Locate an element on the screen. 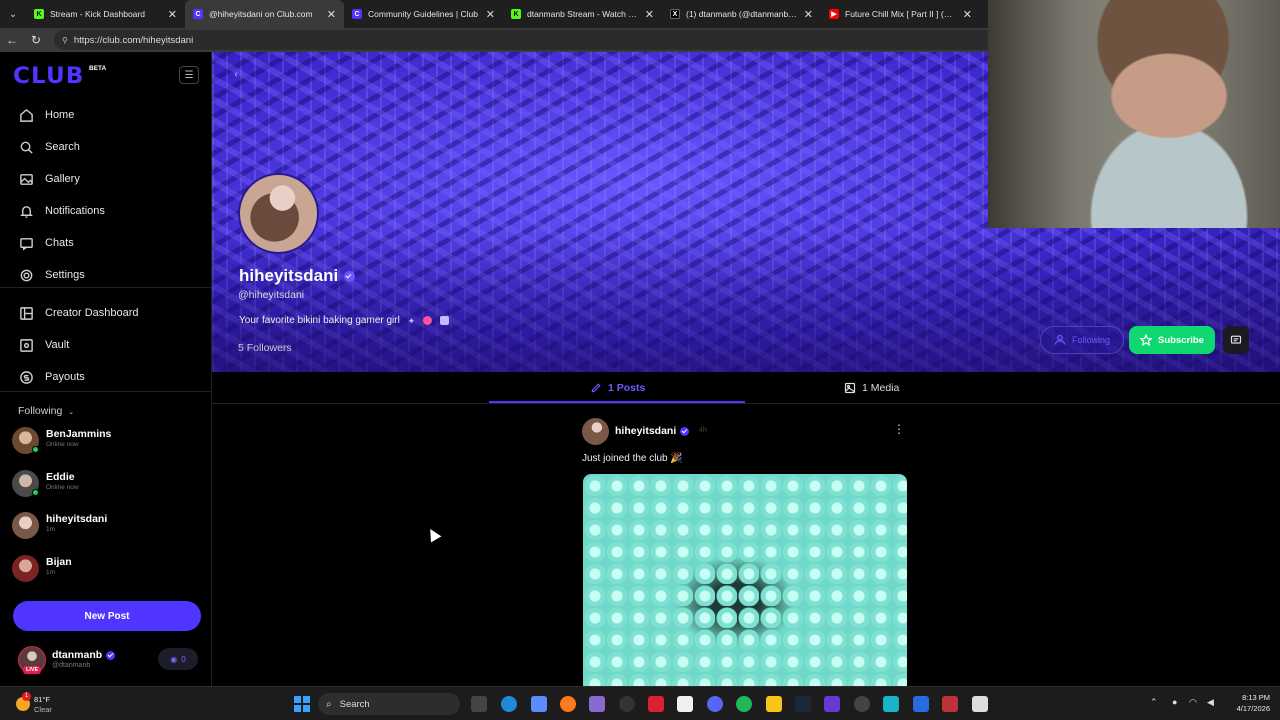  new-post-button: New Post is located at coordinates (107, 616).